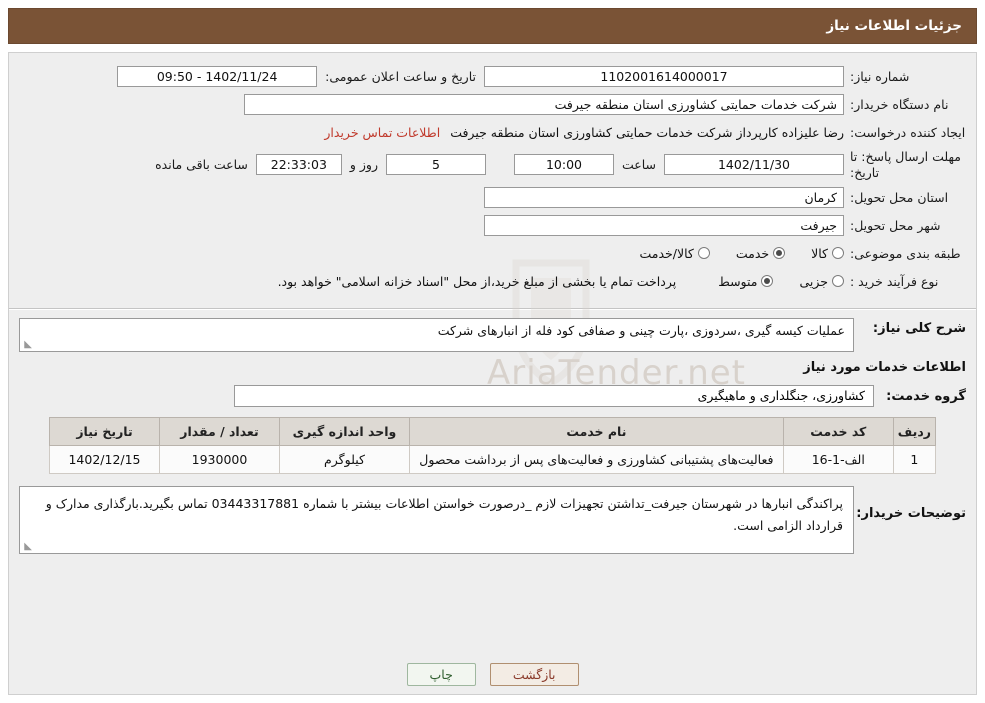 The width and height of the screenshot is (985, 703). What do you see at coordinates (219, 460) in the screenshot?
I see `cell-qty: 1930000` at bounding box center [219, 460].